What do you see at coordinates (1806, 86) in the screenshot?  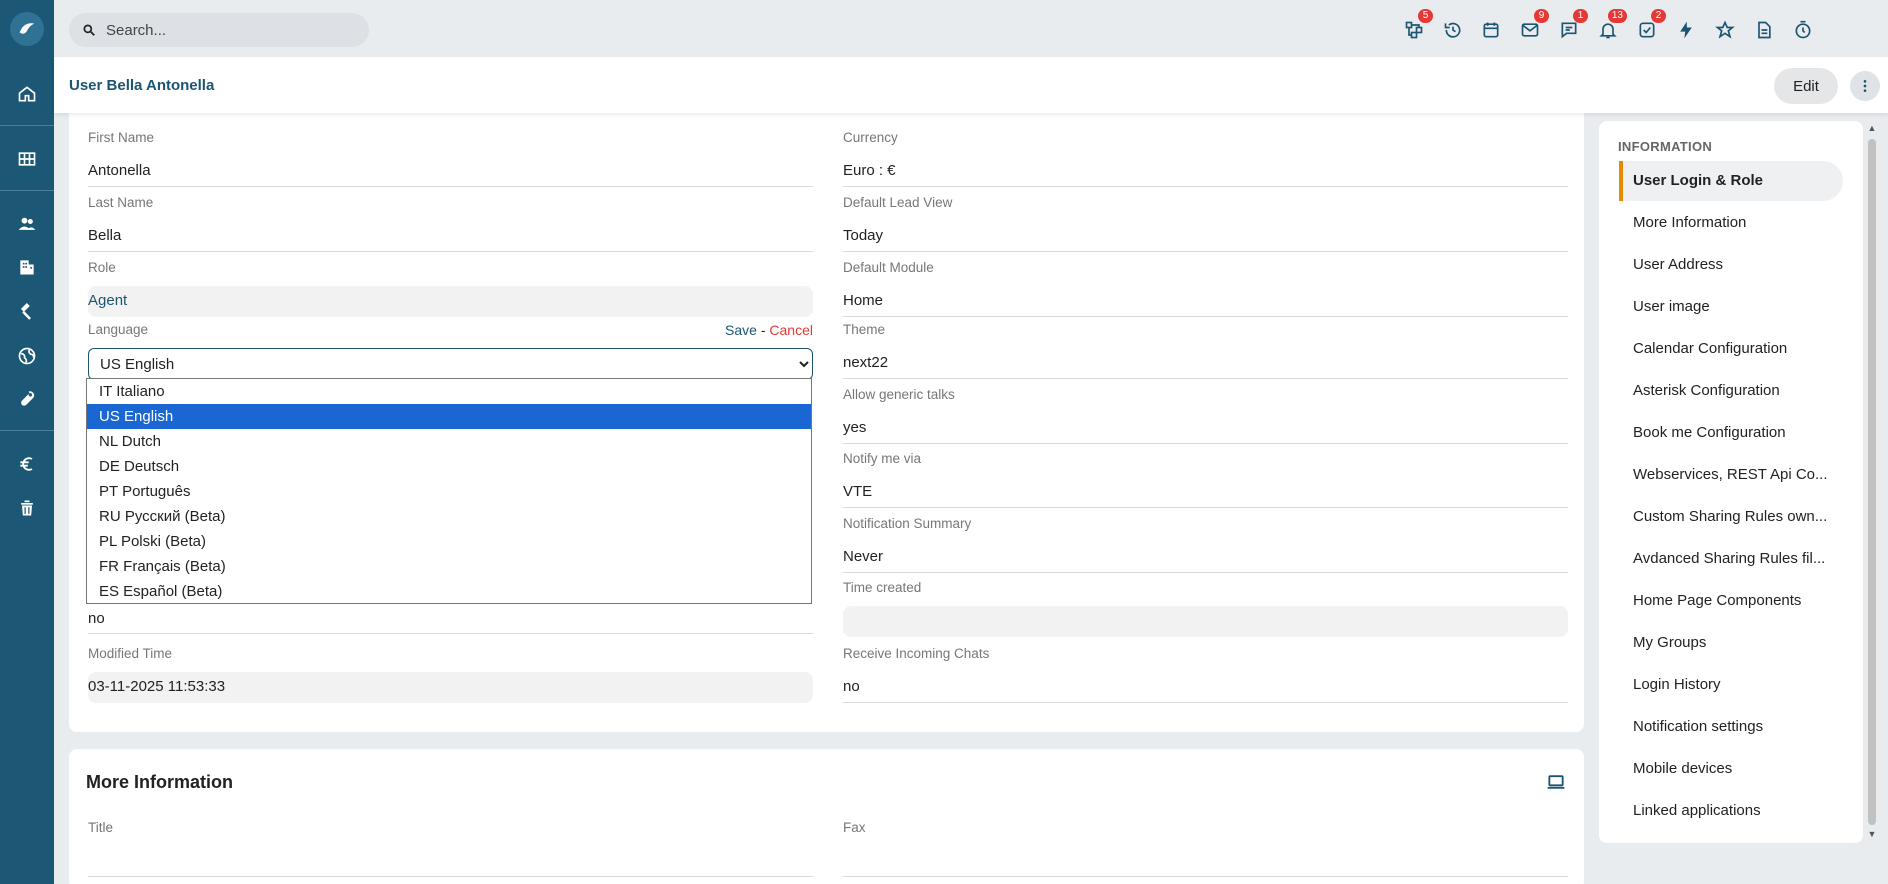 I see `edit-button: Edit` at bounding box center [1806, 86].